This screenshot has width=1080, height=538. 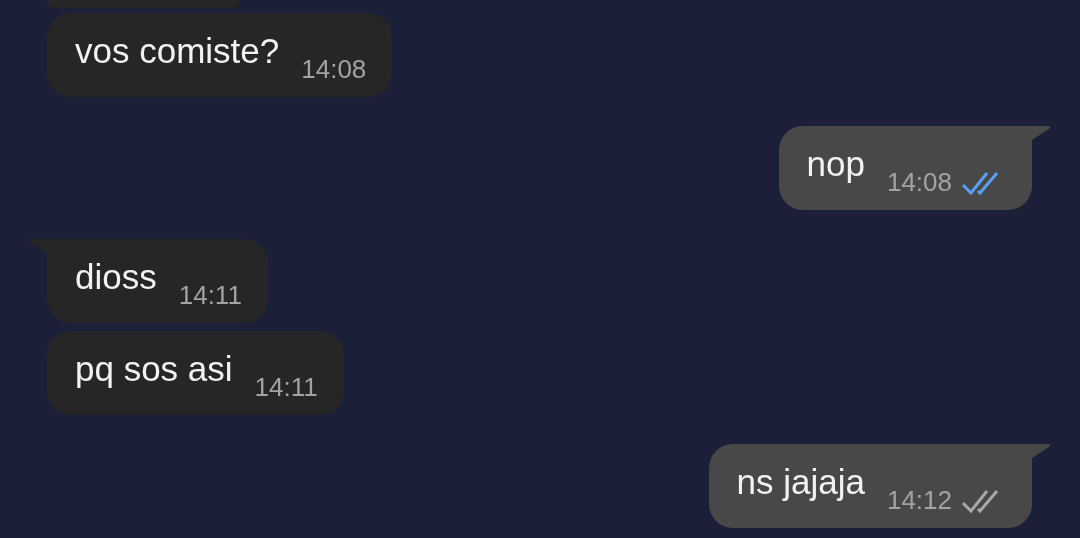 What do you see at coordinates (800, 482) in the screenshot?
I see `message-text: ns jajaja` at bounding box center [800, 482].